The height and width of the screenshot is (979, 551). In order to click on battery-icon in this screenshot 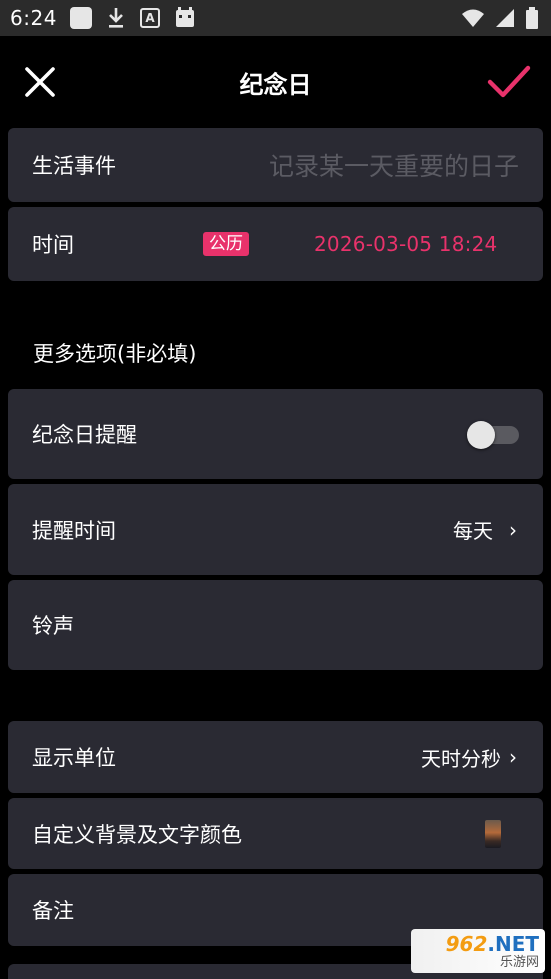, I will do `click(532, 18)`.